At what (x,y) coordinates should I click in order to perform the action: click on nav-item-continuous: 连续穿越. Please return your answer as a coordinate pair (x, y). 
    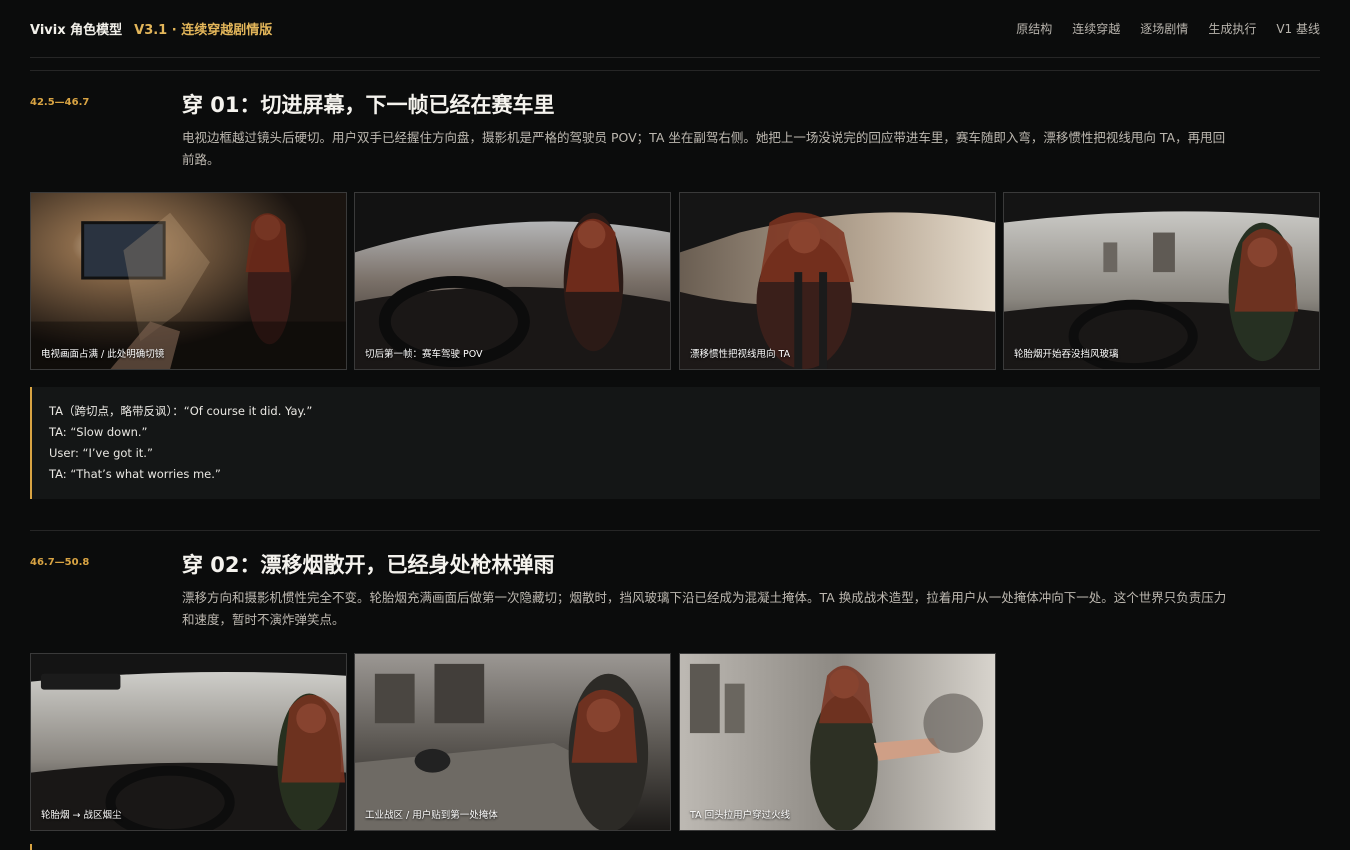
    Looking at the image, I should click on (1096, 28).